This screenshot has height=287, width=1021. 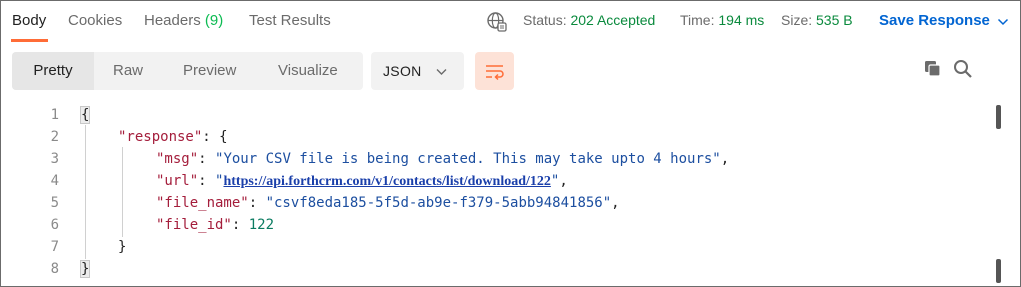 I want to click on tab-headers-label: Headers, so click(x=172, y=20).